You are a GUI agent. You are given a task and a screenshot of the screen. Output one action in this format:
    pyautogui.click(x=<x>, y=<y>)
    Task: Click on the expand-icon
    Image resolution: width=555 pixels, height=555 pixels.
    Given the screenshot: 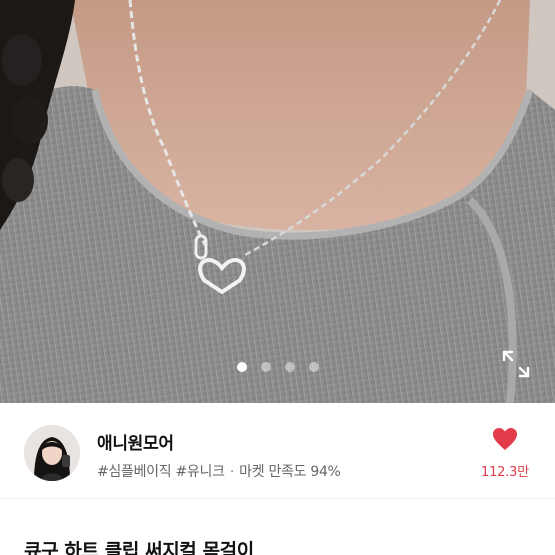 What is the action you would take?
    pyautogui.click(x=516, y=364)
    